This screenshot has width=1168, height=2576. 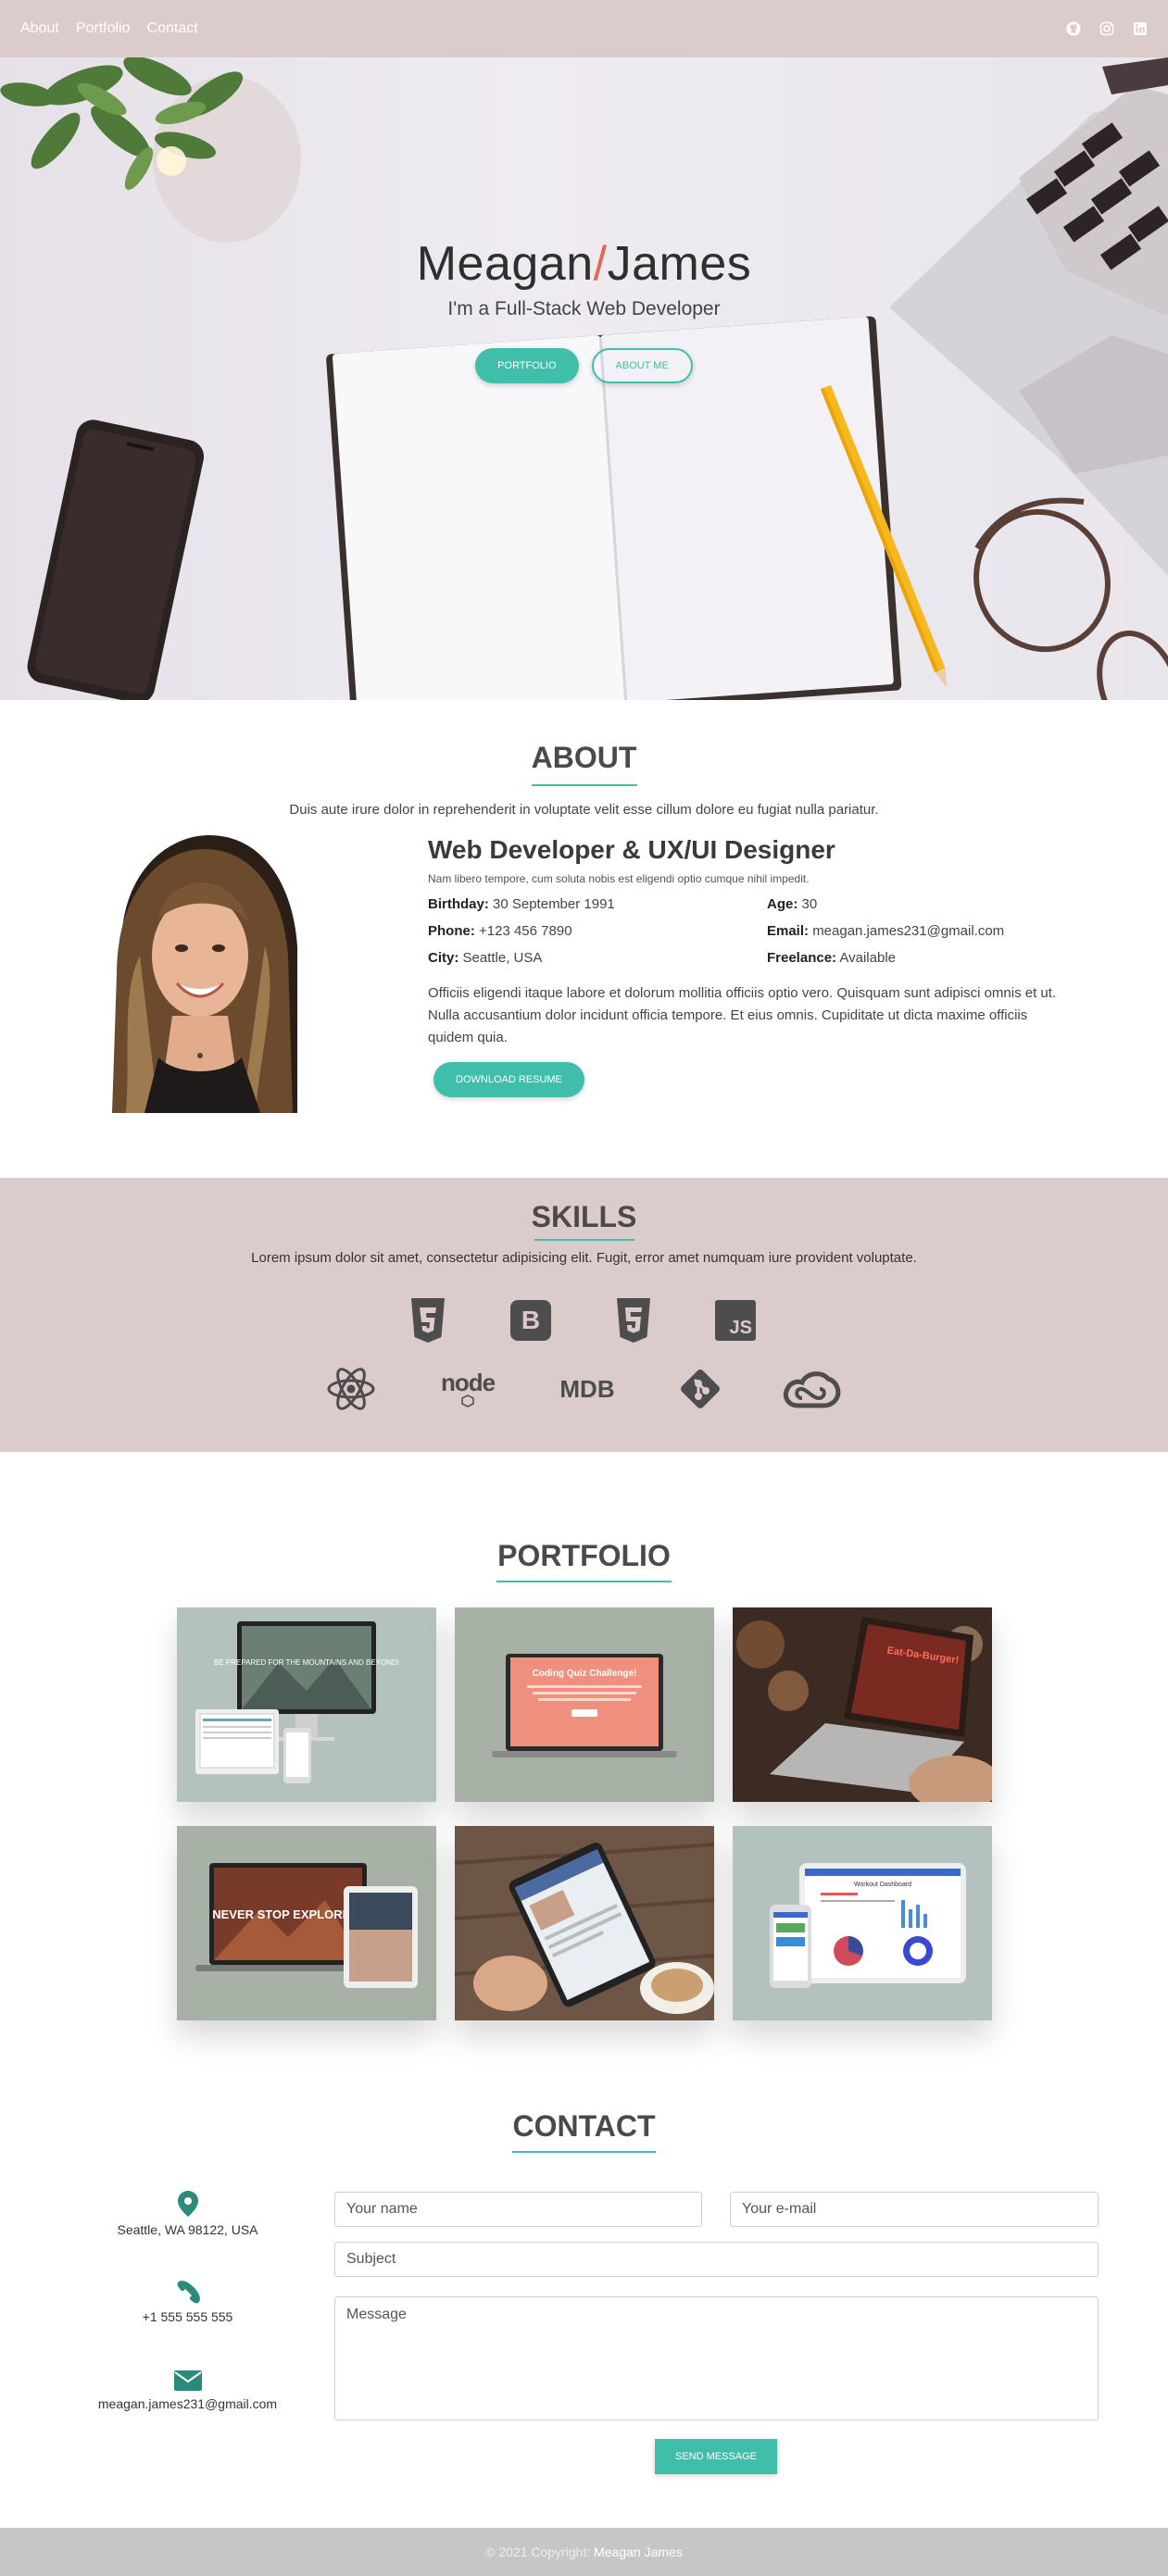 I want to click on footer: © 2021 Copyright: Meagan James, so click(x=584, y=2552).